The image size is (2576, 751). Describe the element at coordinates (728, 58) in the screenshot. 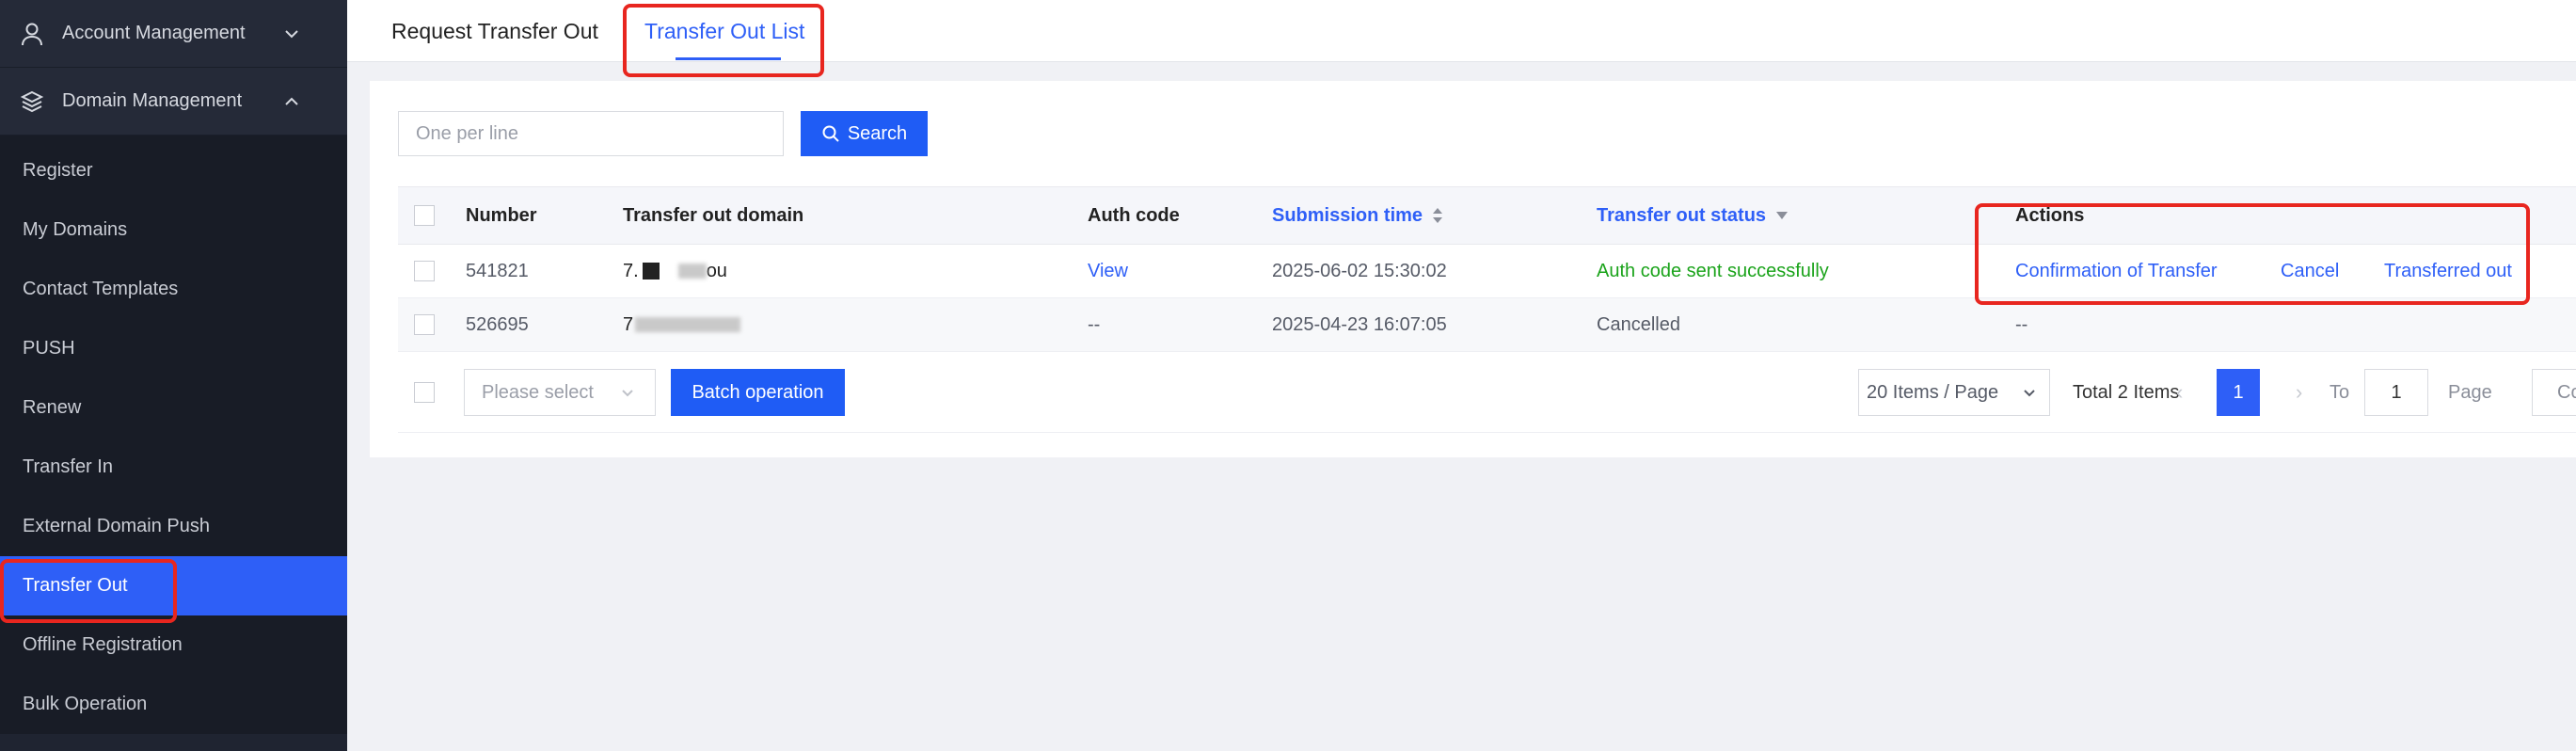

I see `active-tab-indicator` at that location.